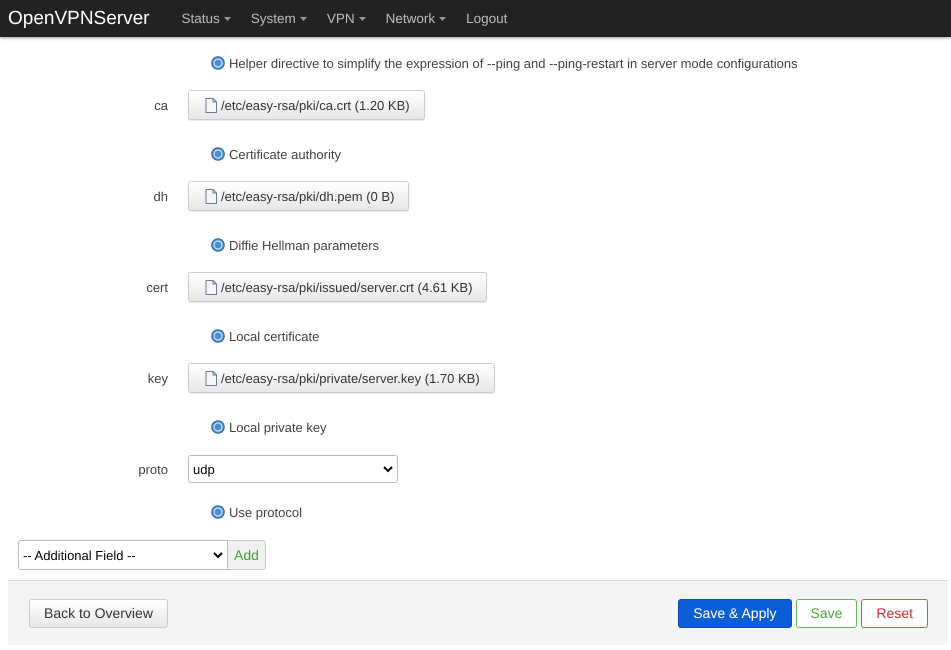  I want to click on file-button: /etc/easy-rsa/pki/private/server.key (1.70 KB), so click(341, 378).